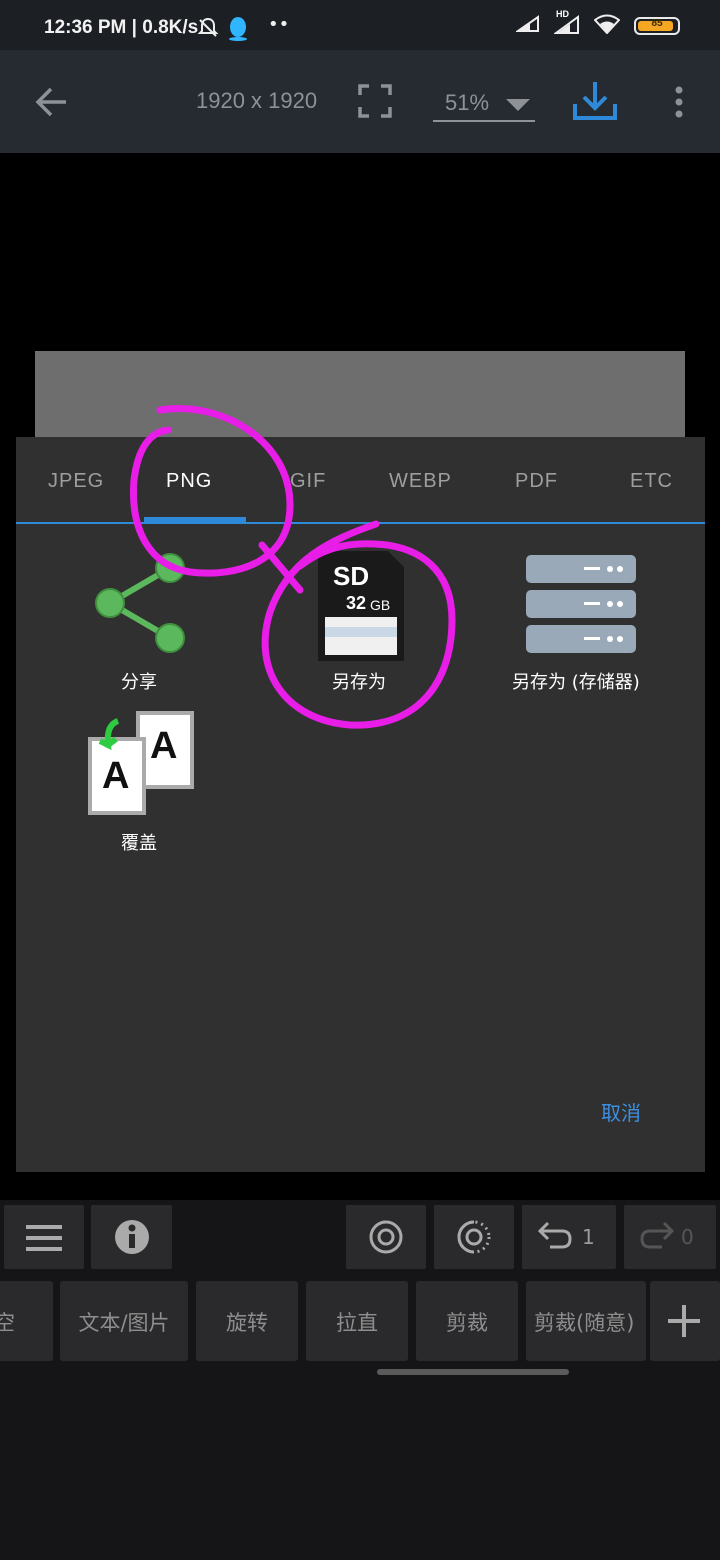 The height and width of the screenshot is (1560, 720). I want to click on tool-straighten: 拉直, so click(357, 1321).